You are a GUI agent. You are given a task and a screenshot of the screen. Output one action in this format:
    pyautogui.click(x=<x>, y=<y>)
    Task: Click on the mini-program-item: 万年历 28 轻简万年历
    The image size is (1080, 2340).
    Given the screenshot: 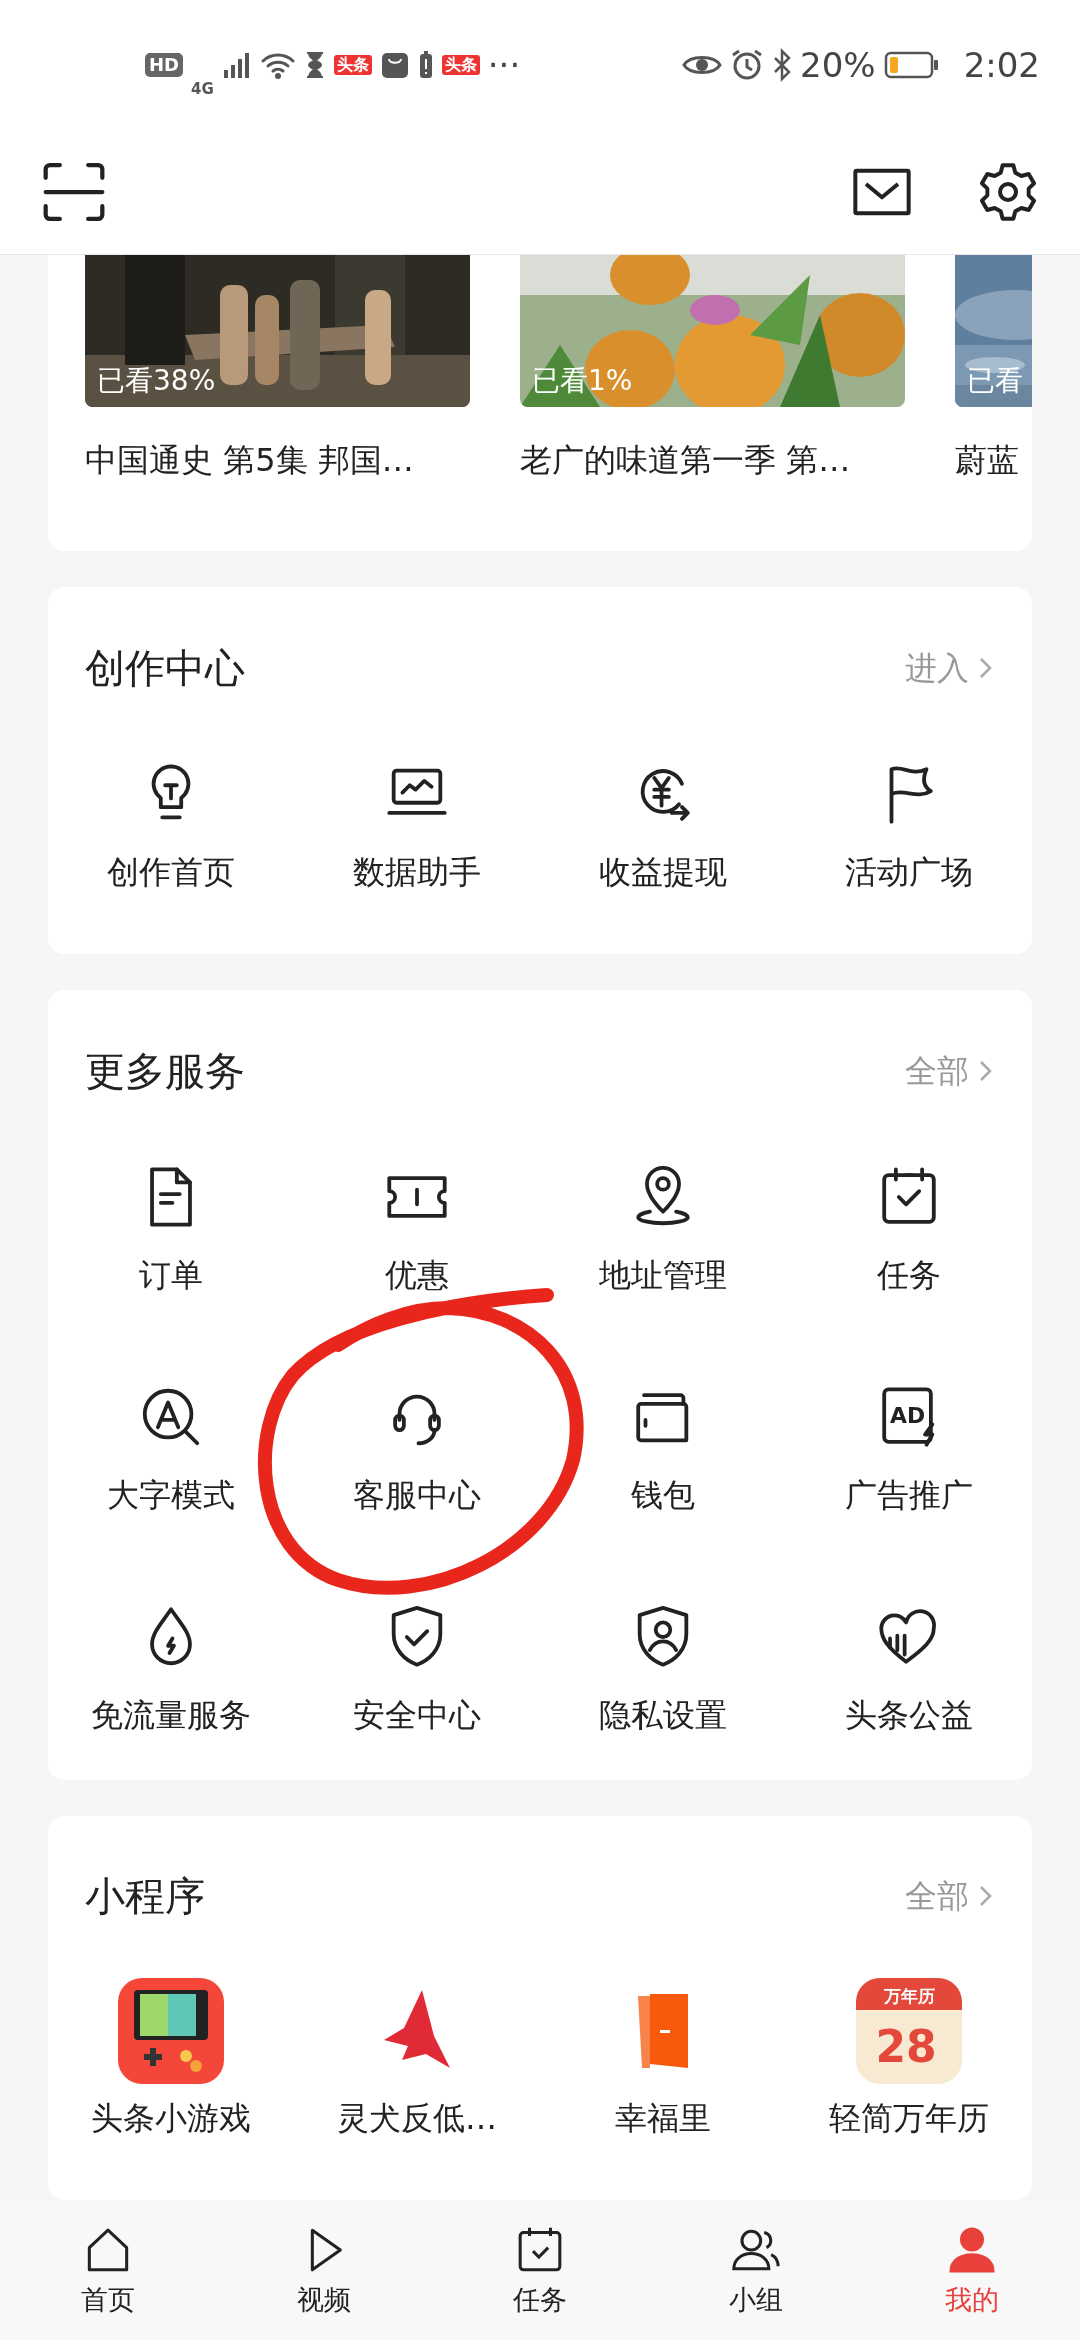 What is the action you would take?
    pyautogui.click(x=909, y=2057)
    